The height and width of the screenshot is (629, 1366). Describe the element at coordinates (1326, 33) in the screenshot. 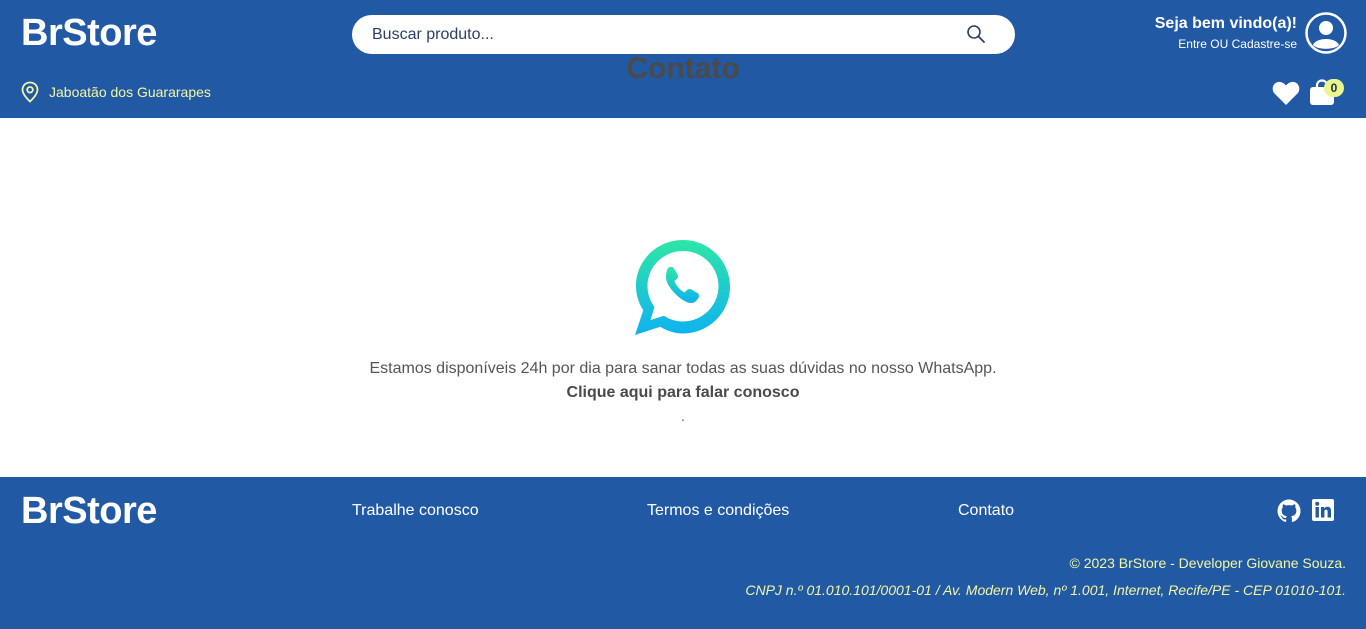

I see `user-icon` at that location.